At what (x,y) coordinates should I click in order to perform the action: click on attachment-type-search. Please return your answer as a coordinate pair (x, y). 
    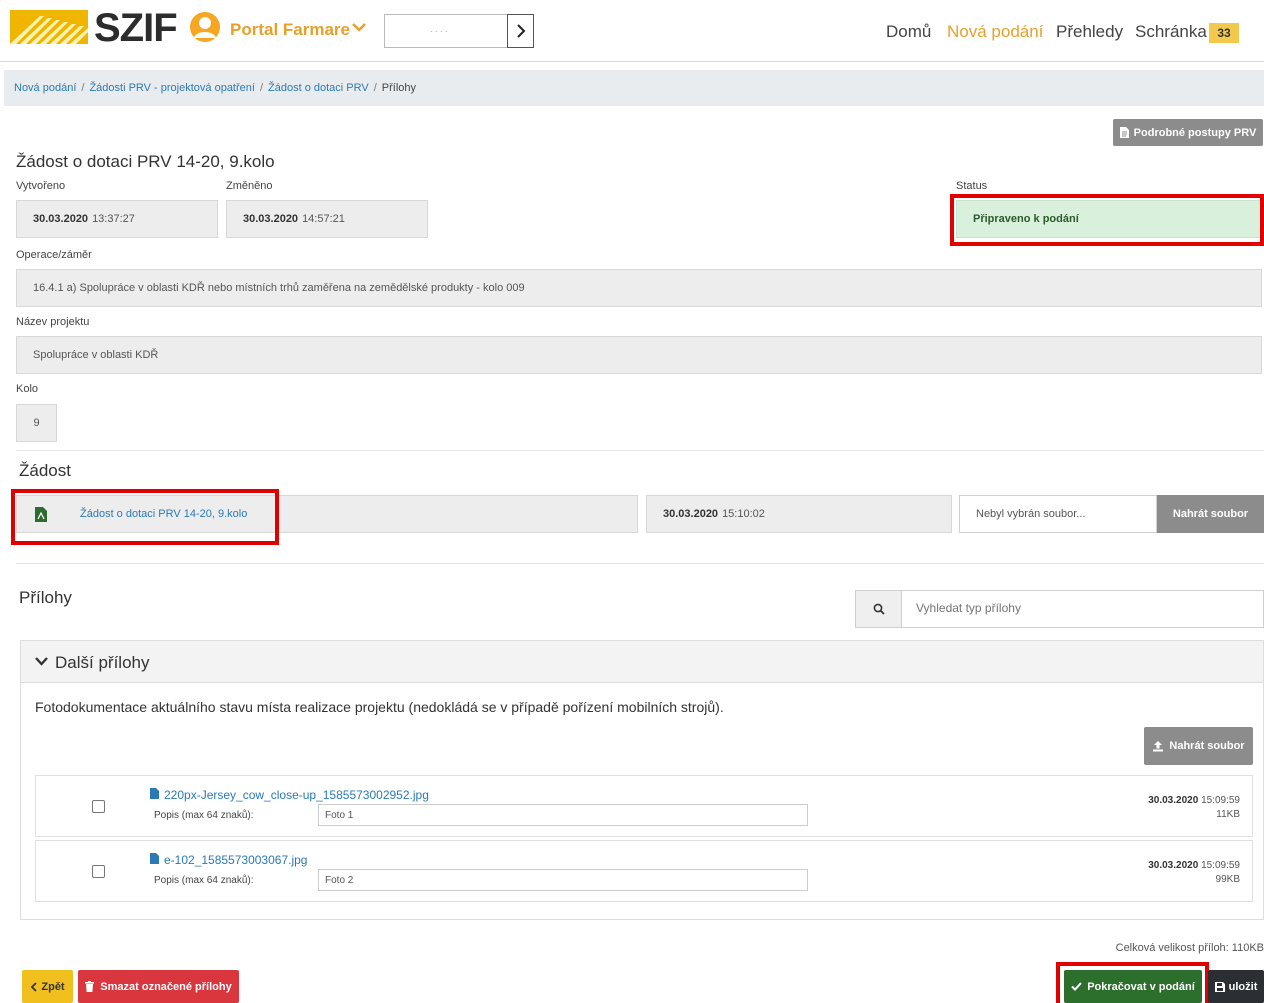
    Looking at the image, I should click on (1059, 609).